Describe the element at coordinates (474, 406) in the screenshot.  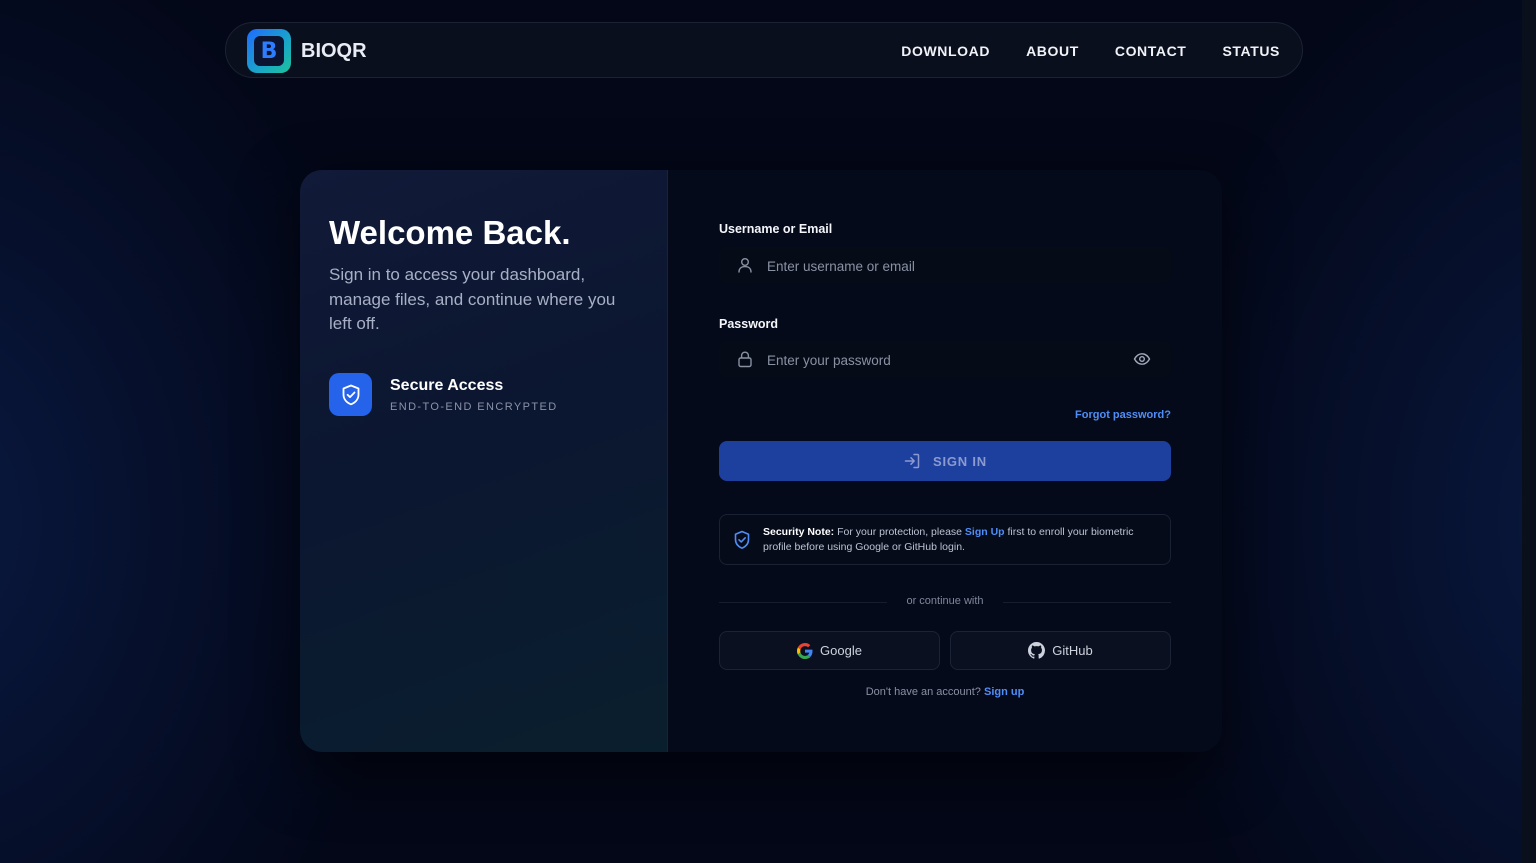
I see `secure-access-subtitle: END-TO-END ENCRYPTED` at that location.